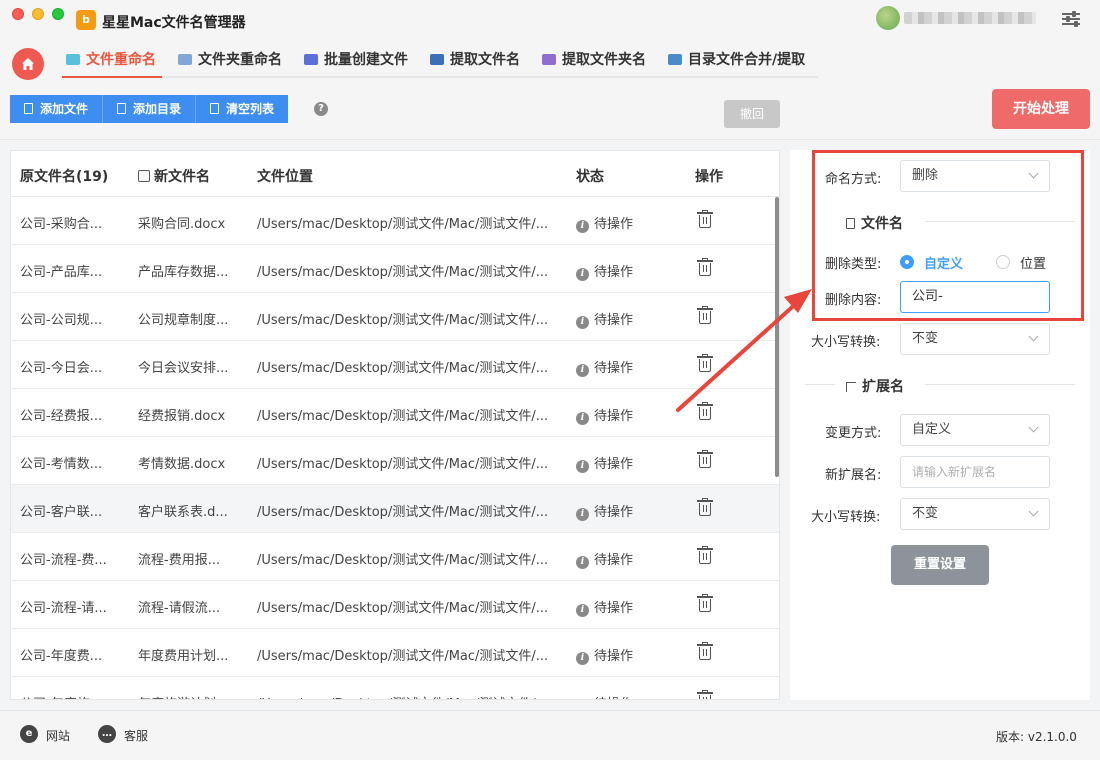 Image resolution: width=1100 pixels, height=760 pixels. Describe the element at coordinates (604, 60) in the screenshot. I see `tab-label: 提取文件夹名` at that location.